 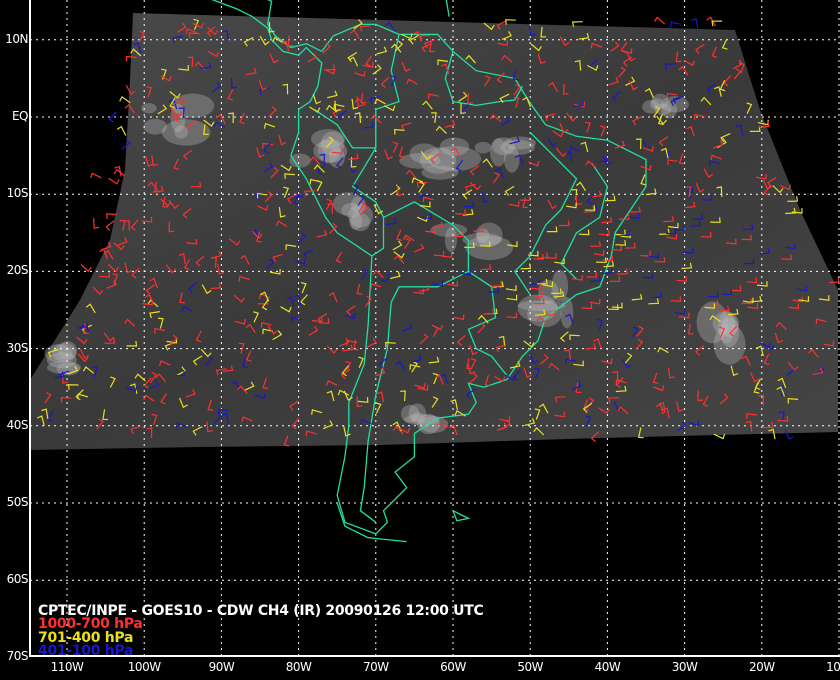 What do you see at coordinates (461, 515) in the screenshot?
I see `coastline-falklands` at bounding box center [461, 515].